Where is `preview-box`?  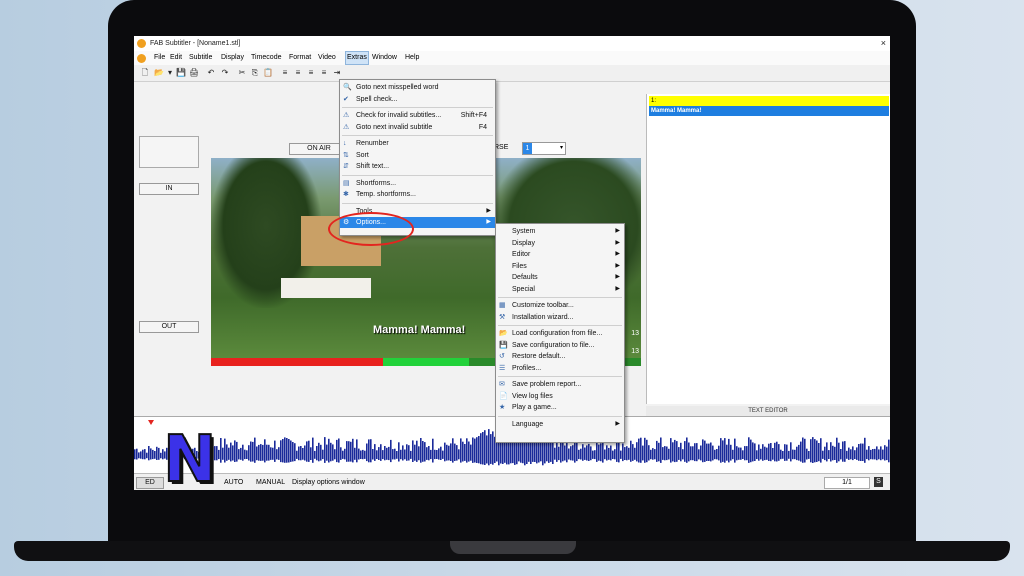 preview-box is located at coordinates (169, 152).